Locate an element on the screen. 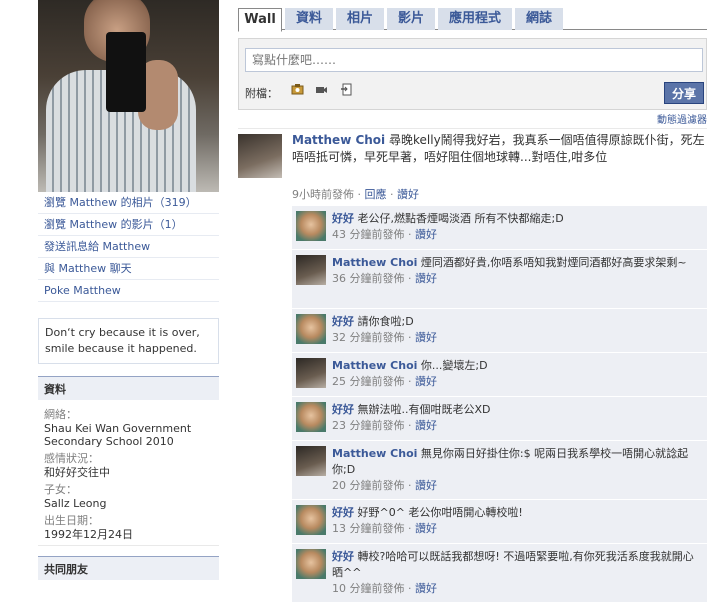 The width and height of the screenshot is (707, 603). comment-text: 好野^0^ 老公你咁唔開心轉校啦! is located at coordinates (440, 512).